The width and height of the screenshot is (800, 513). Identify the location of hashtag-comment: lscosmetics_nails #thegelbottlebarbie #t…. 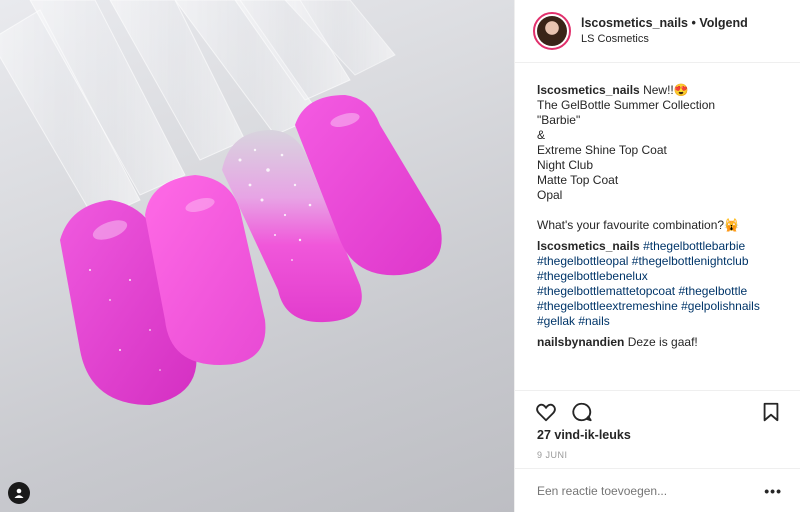
(659, 284).